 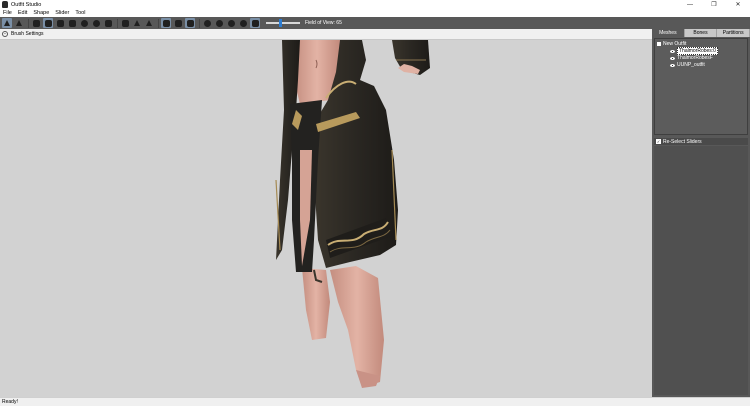 What do you see at coordinates (80, 13) in the screenshot?
I see `menu-tool: Tool` at bounding box center [80, 13].